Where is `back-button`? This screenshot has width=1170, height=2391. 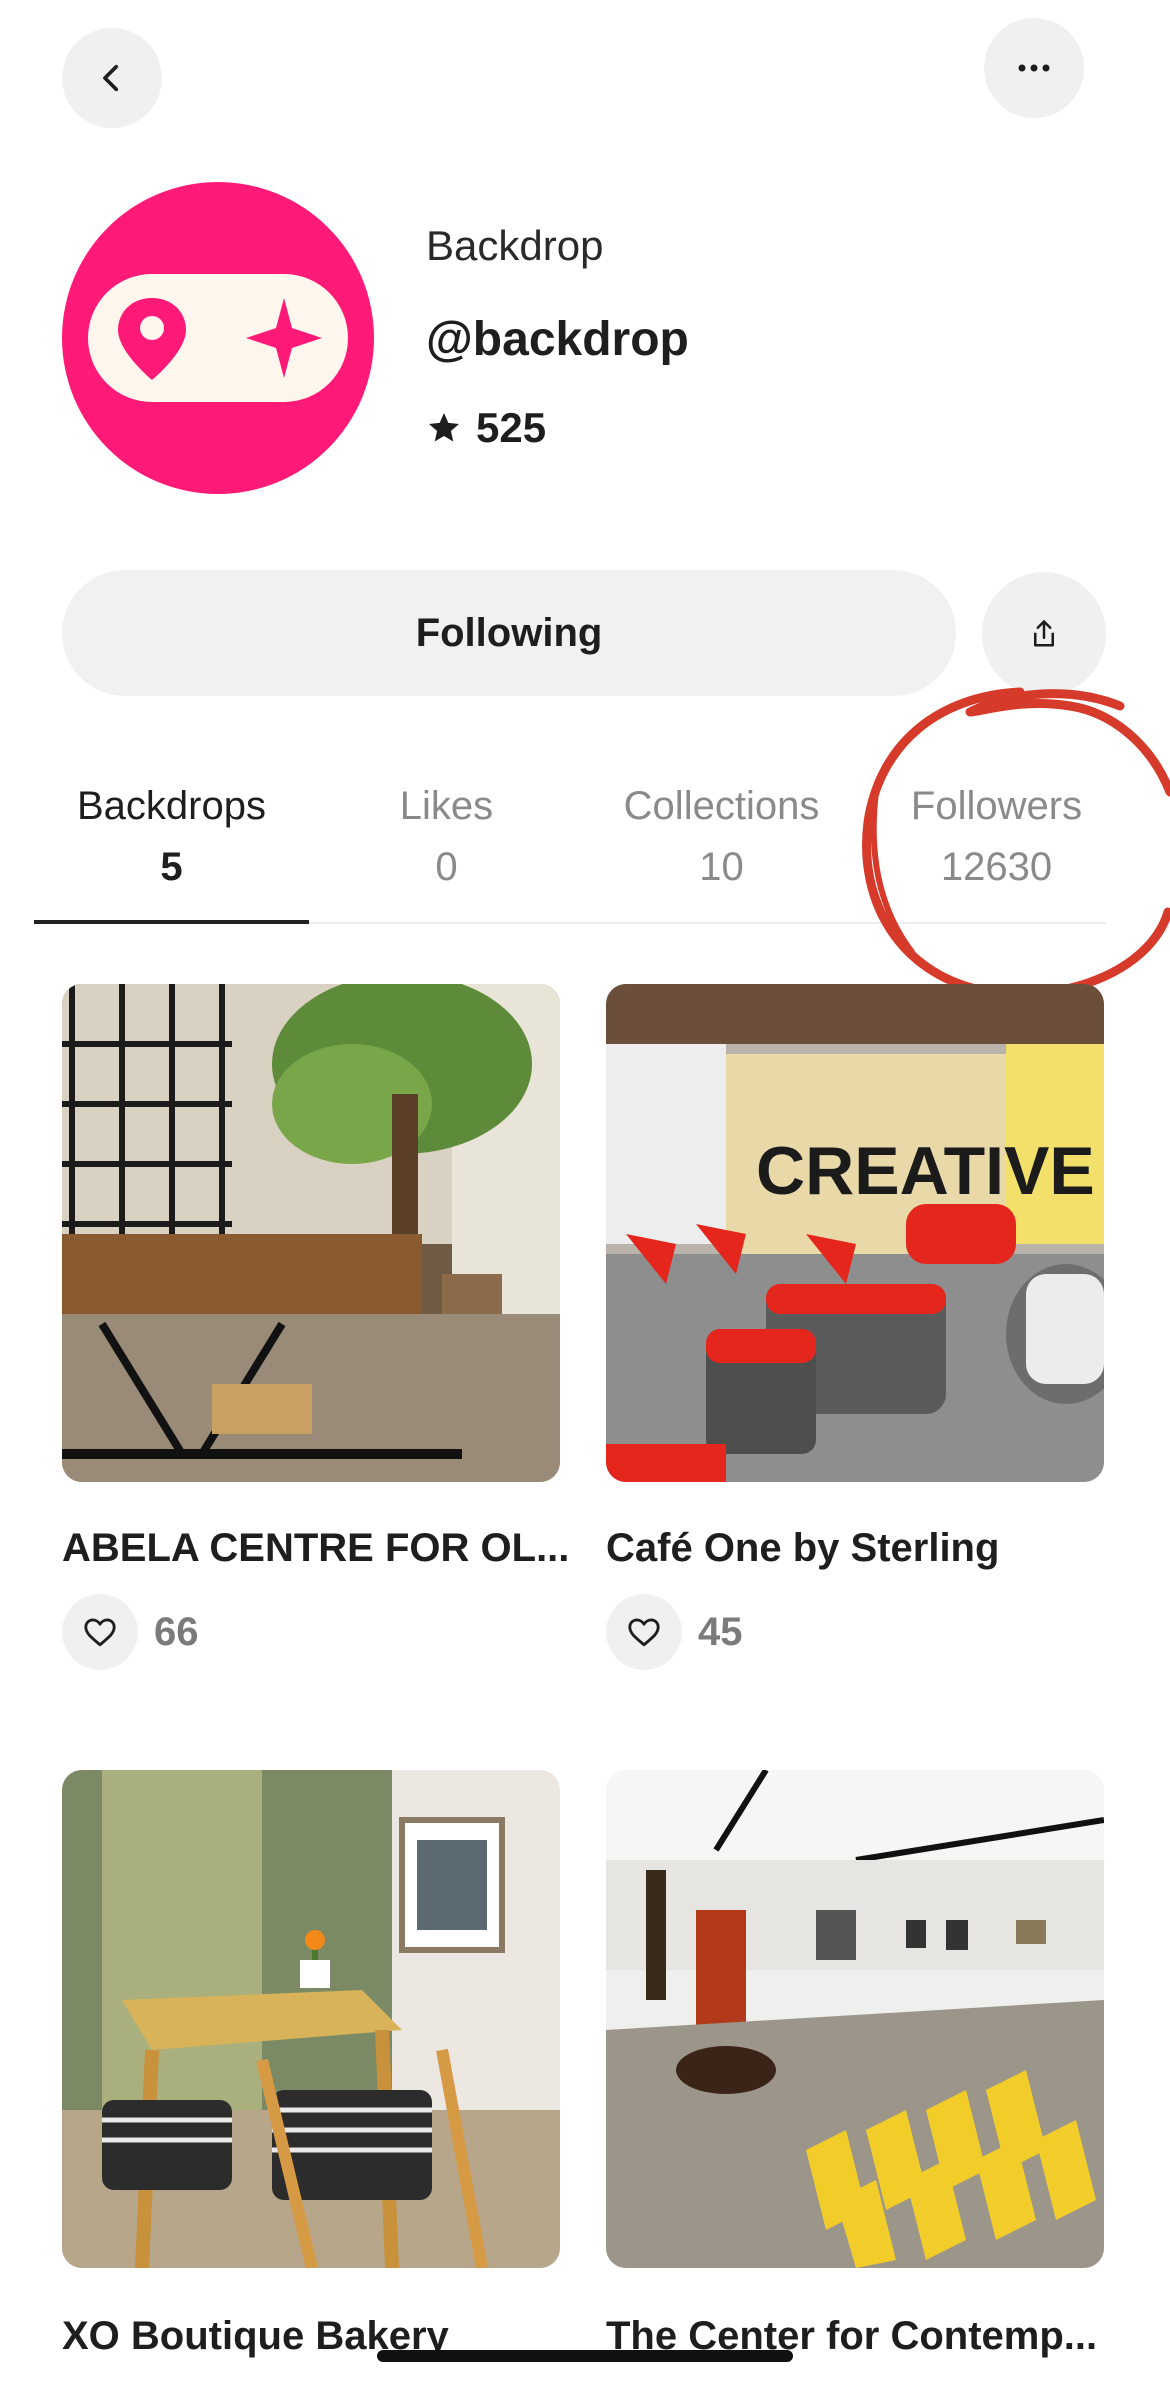 back-button is located at coordinates (112, 78).